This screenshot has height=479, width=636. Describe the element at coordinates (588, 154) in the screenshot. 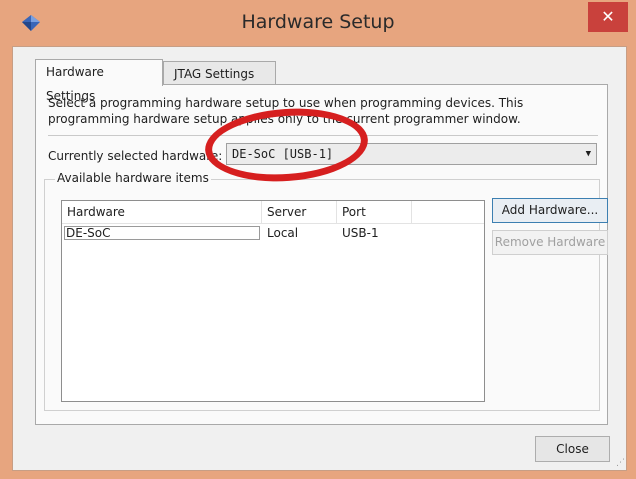

I see `dropdown-arrow-icon: ▼` at that location.